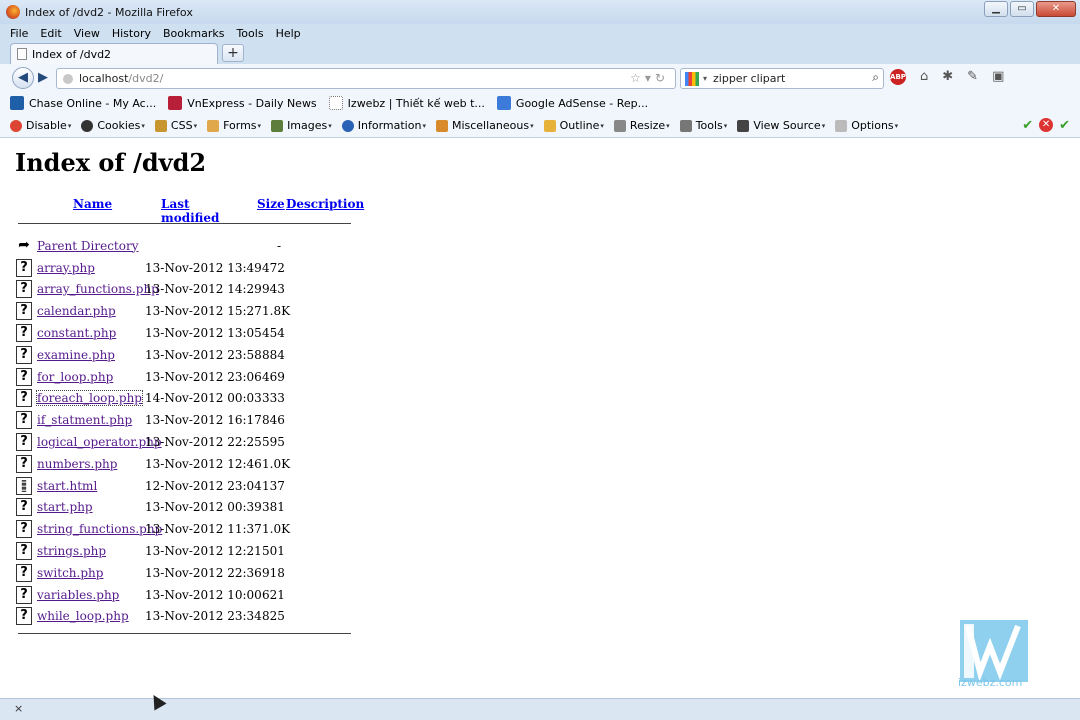 This screenshot has height=720, width=1080. Describe the element at coordinates (875, 77) in the screenshot. I see `search-icon: ⌕` at that location.